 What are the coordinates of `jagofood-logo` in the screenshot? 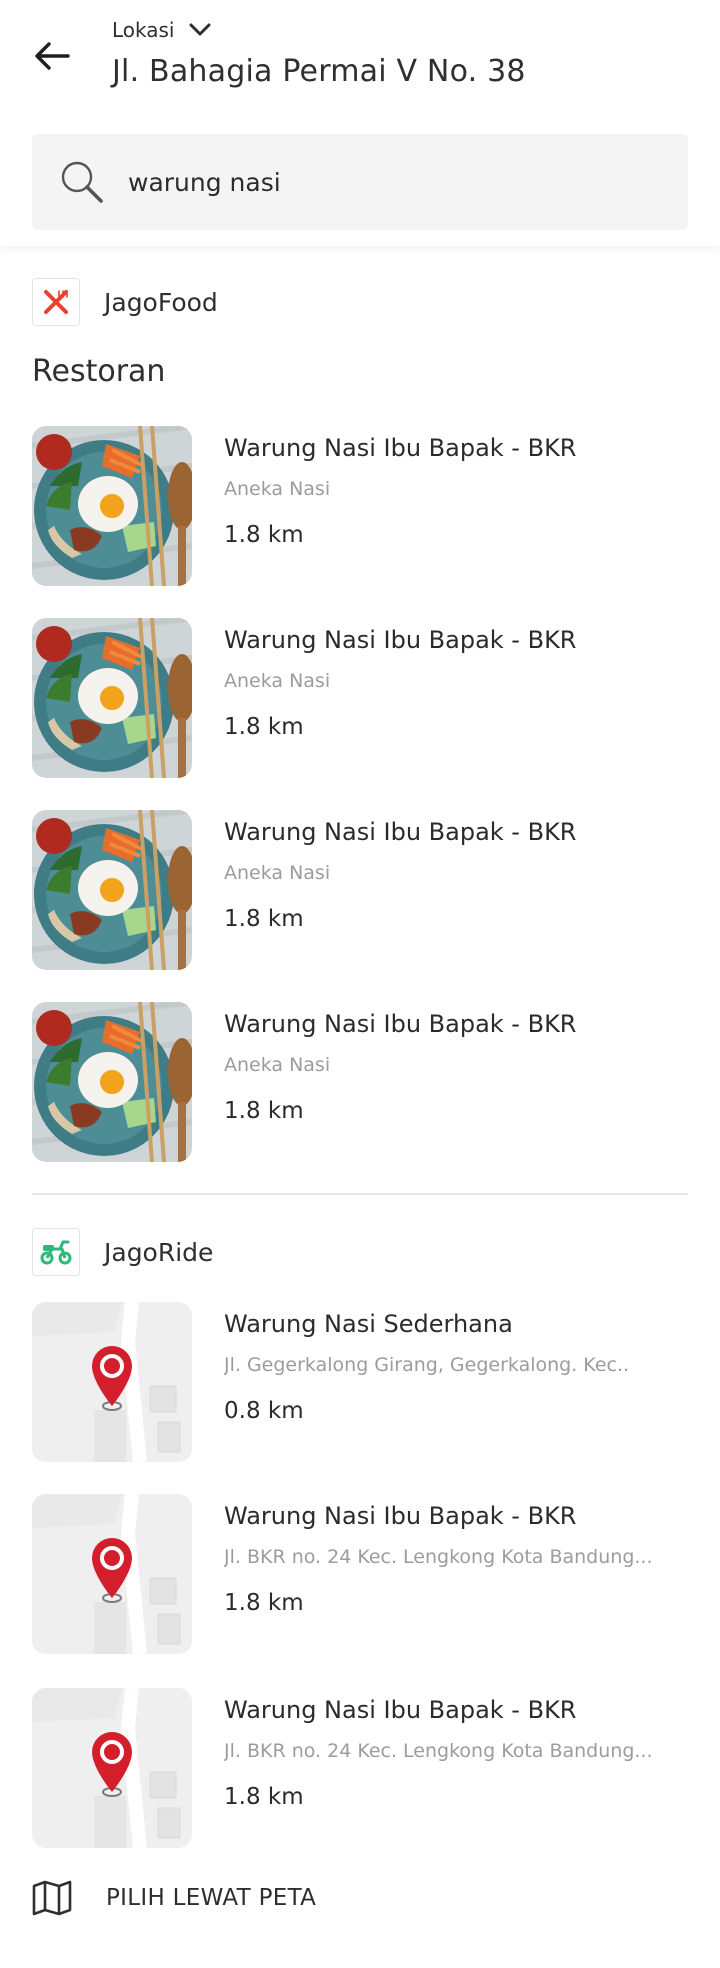 It's located at (56, 302).